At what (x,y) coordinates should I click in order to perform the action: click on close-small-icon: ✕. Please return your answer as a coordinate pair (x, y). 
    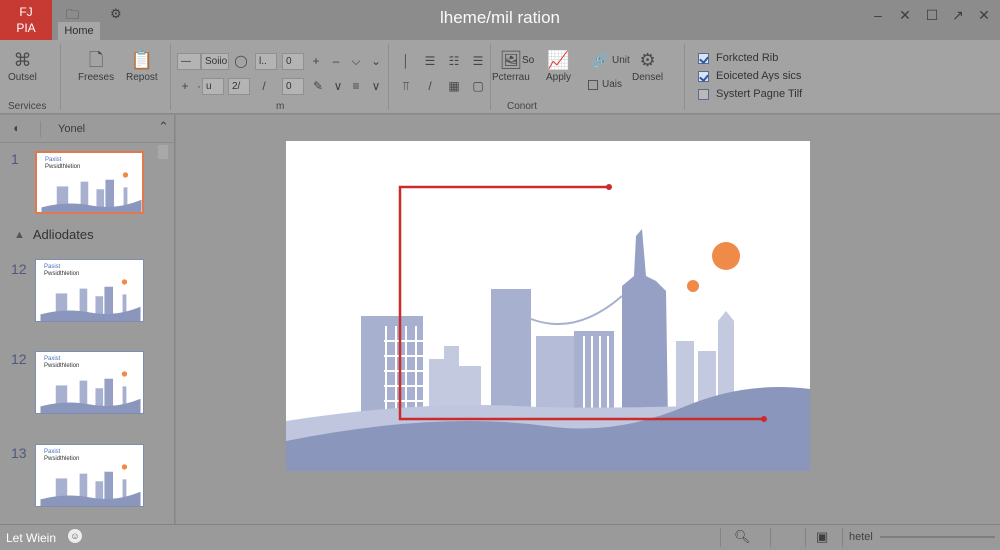
    Looking at the image, I should click on (905, 17).